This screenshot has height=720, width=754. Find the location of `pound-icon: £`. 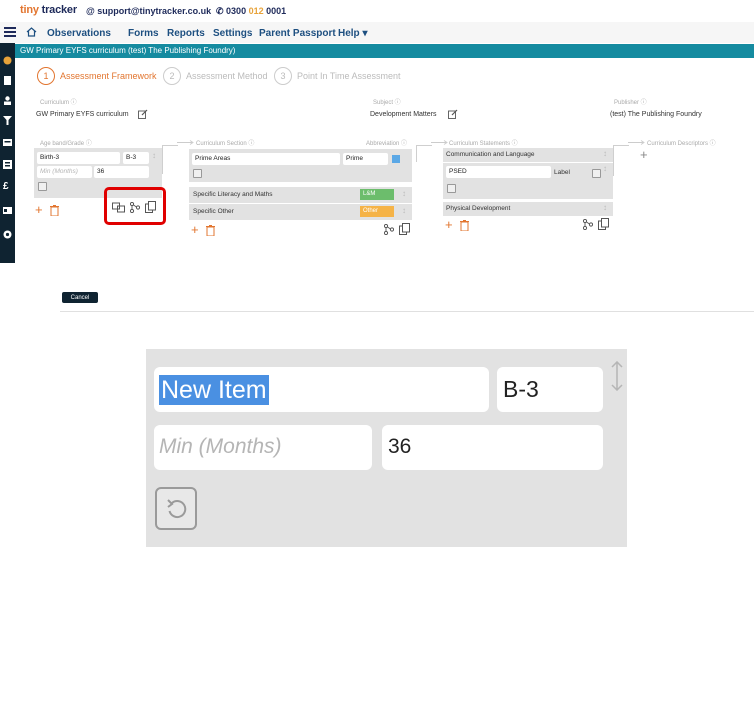

pound-icon: £ is located at coordinates (7, 187).